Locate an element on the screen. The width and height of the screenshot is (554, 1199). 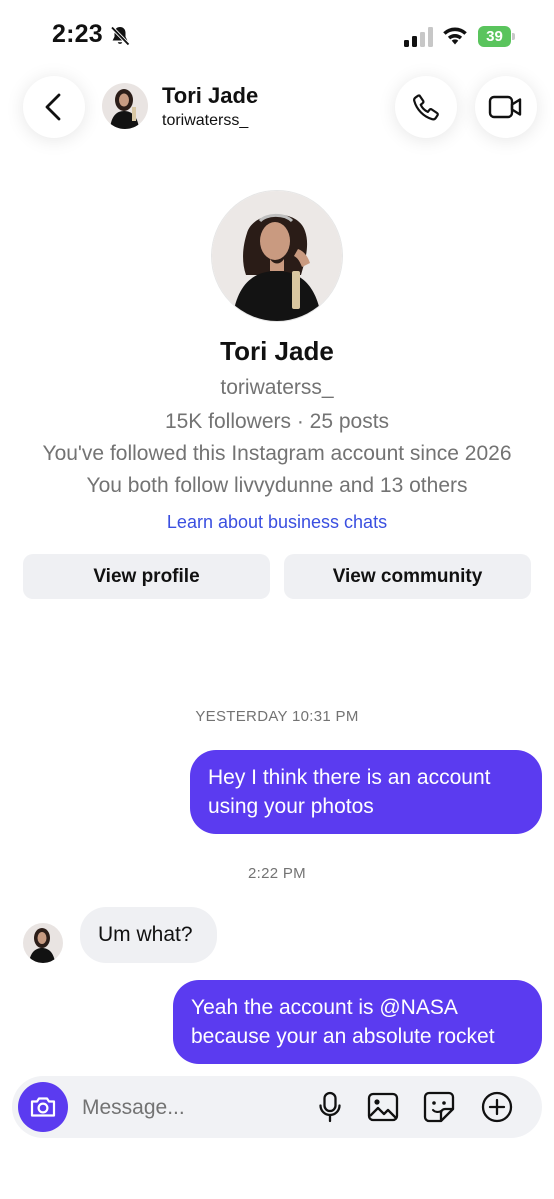
video-call-button is located at coordinates (506, 107).